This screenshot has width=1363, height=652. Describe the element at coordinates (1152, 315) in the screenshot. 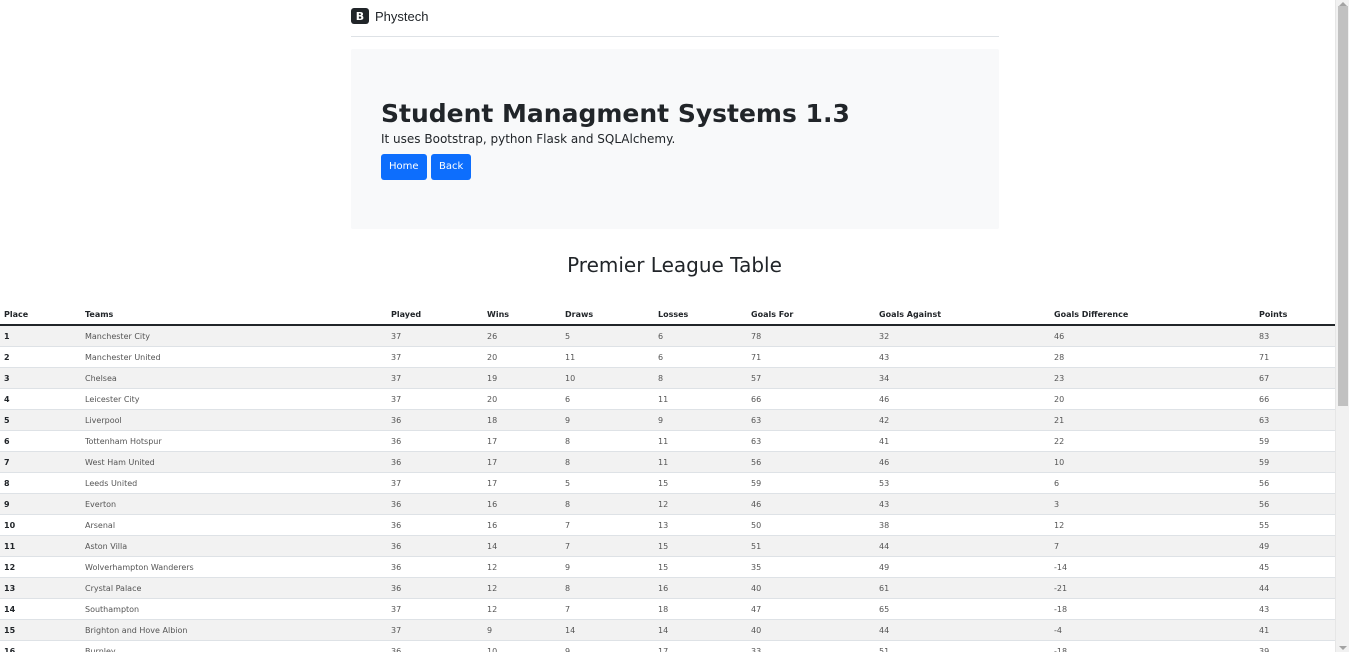

I see `column-header: Goals Difference` at that location.